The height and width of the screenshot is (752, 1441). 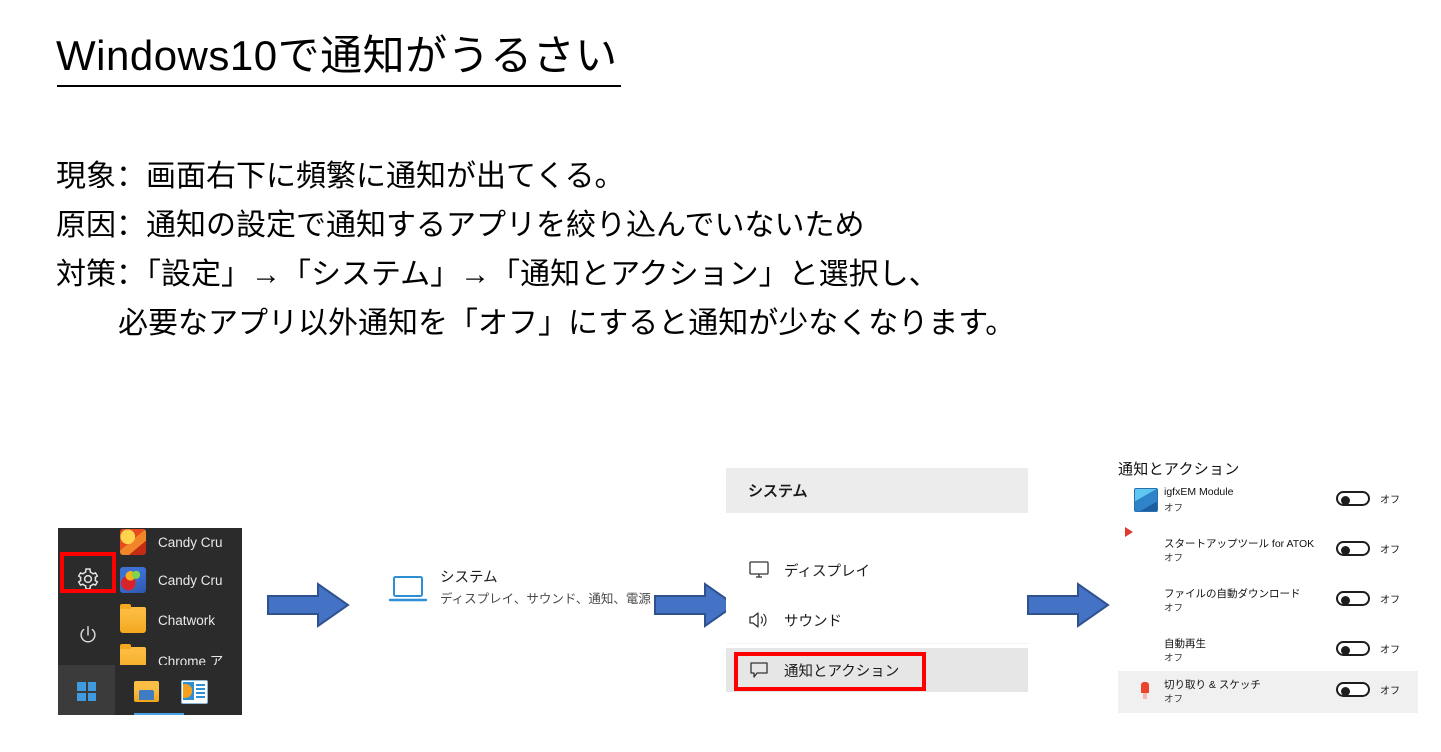 I want to click on body-line-1: 現象：画面右下に頻繁に通知が出てくる。, so click(x=340, y=176).